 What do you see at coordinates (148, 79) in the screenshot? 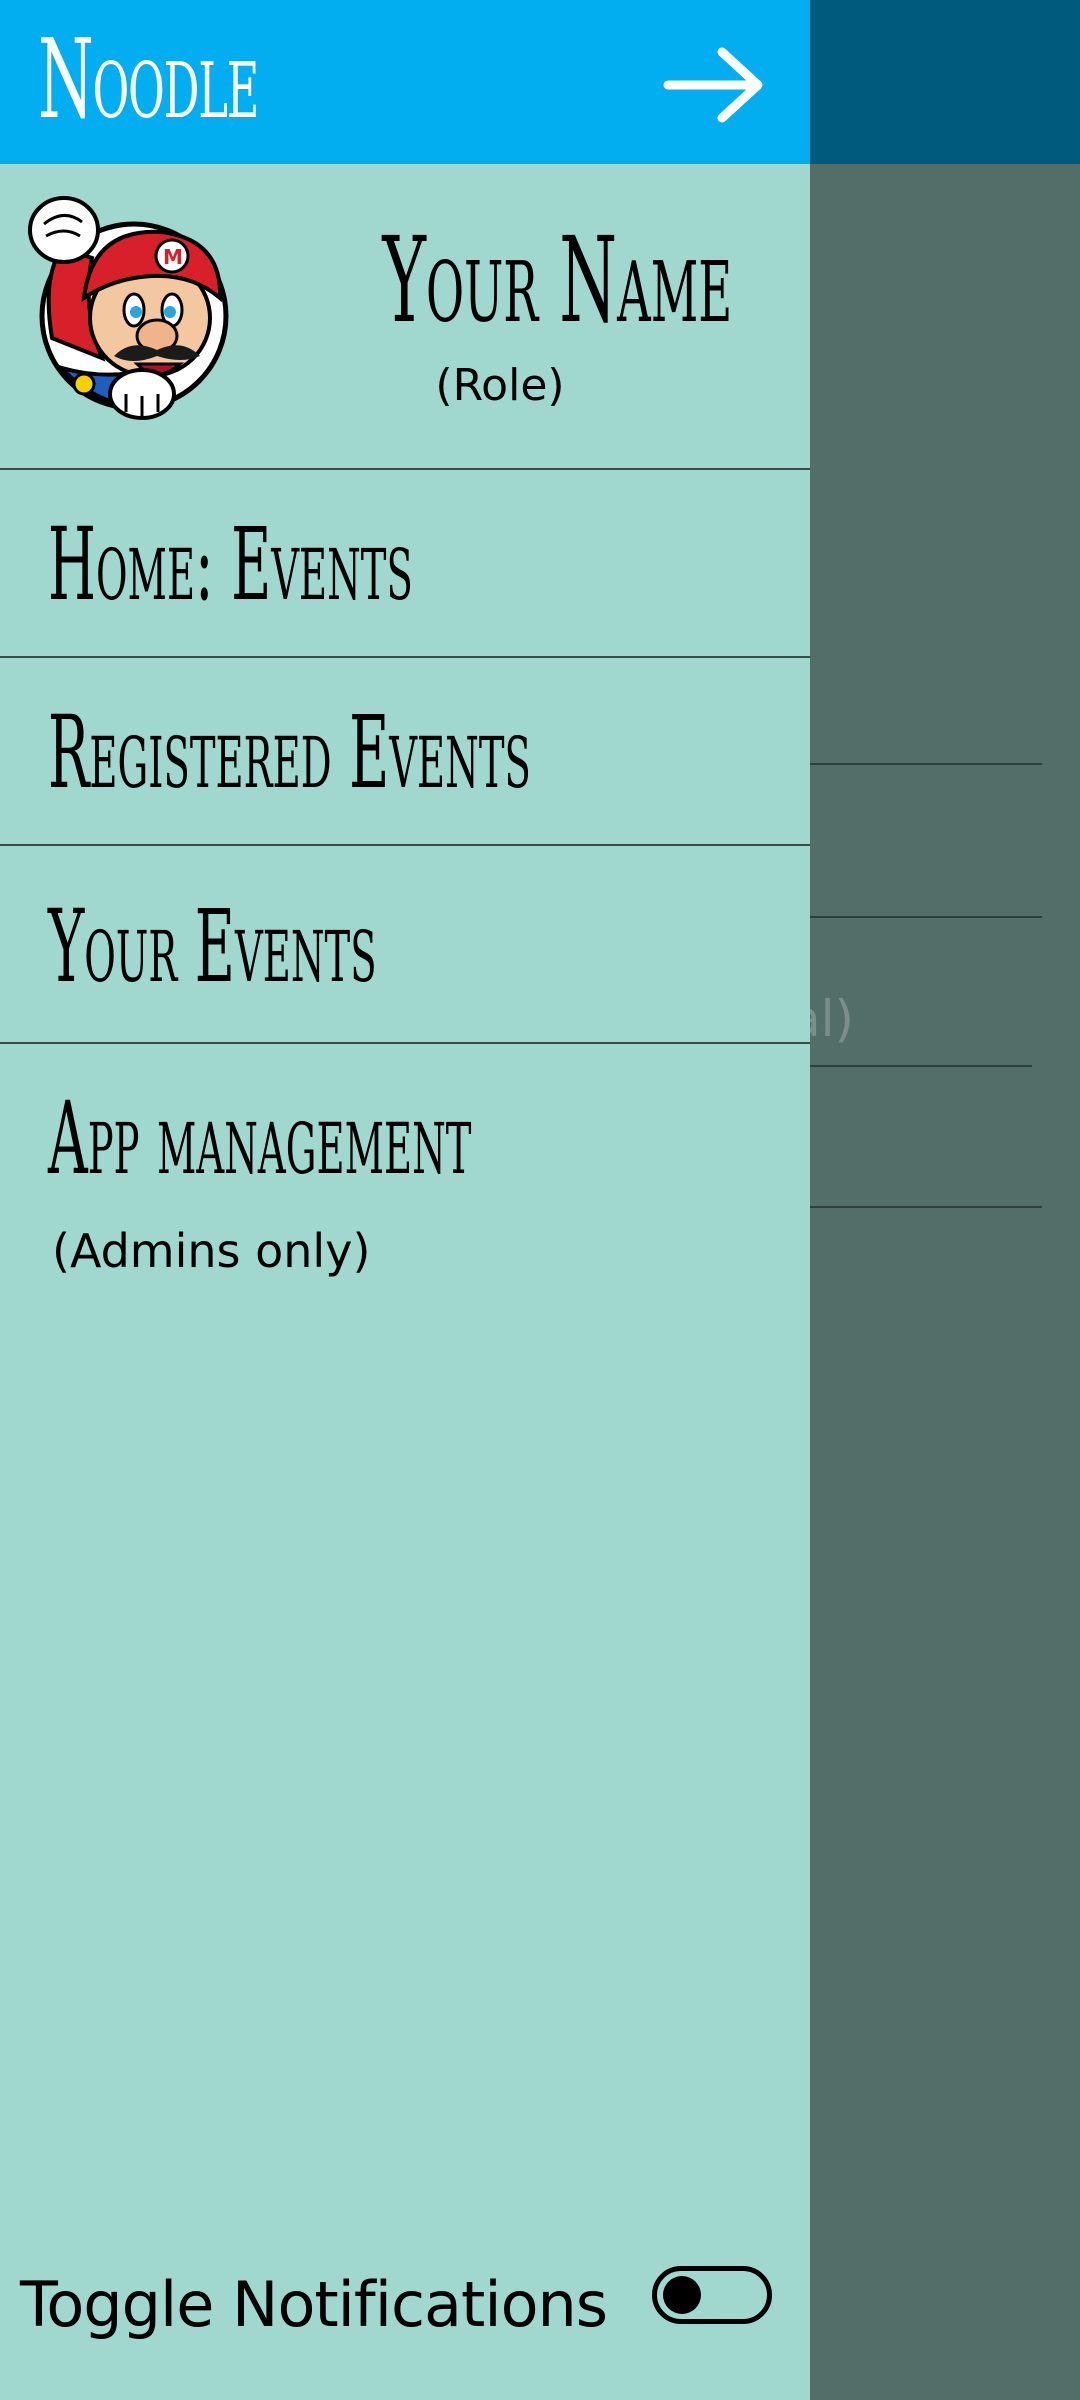
I see `app-title: Noodle` at bounding box center [148, 79].